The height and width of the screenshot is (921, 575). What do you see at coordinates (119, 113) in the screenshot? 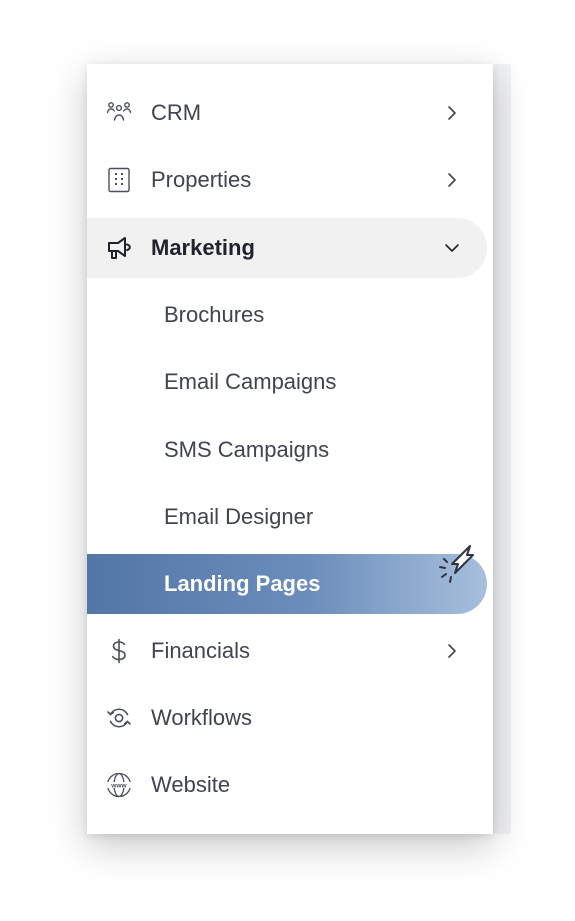
I see `users-icon` at bounding box center [119, 113].